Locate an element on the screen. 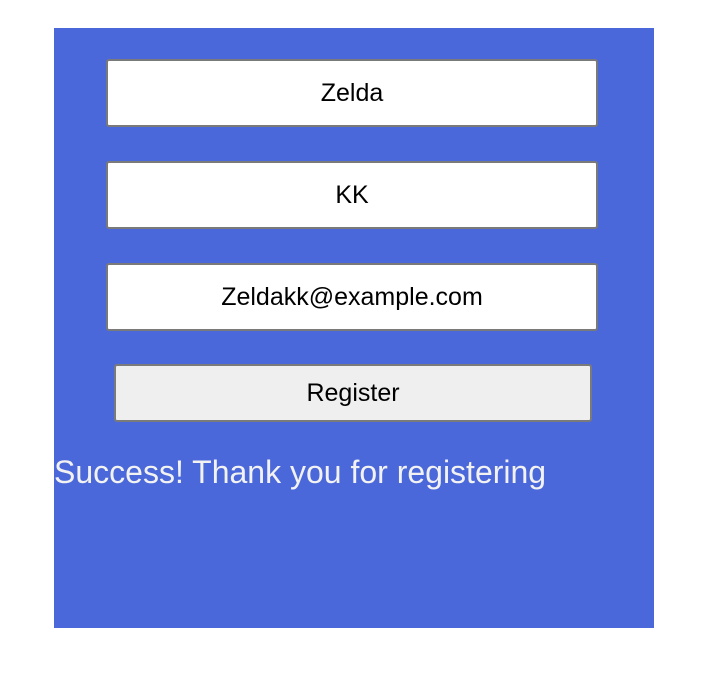 The height and width of the screenshot is (674, 712). last-name-input is located at coordinates (352, 195).